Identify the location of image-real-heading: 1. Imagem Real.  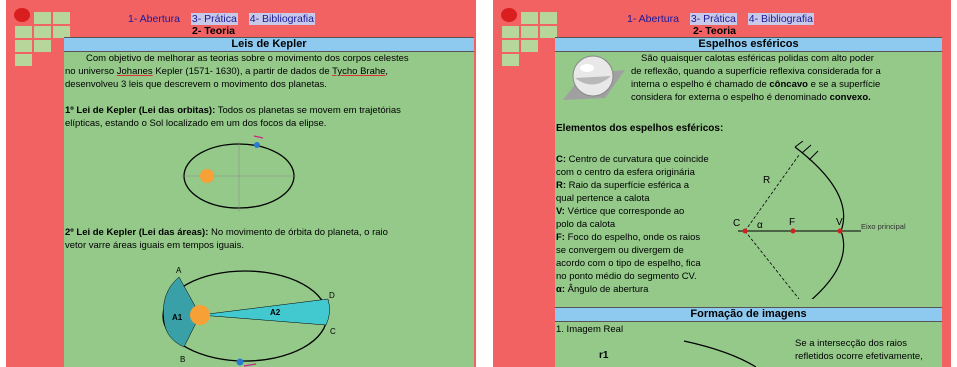
(590, 329).